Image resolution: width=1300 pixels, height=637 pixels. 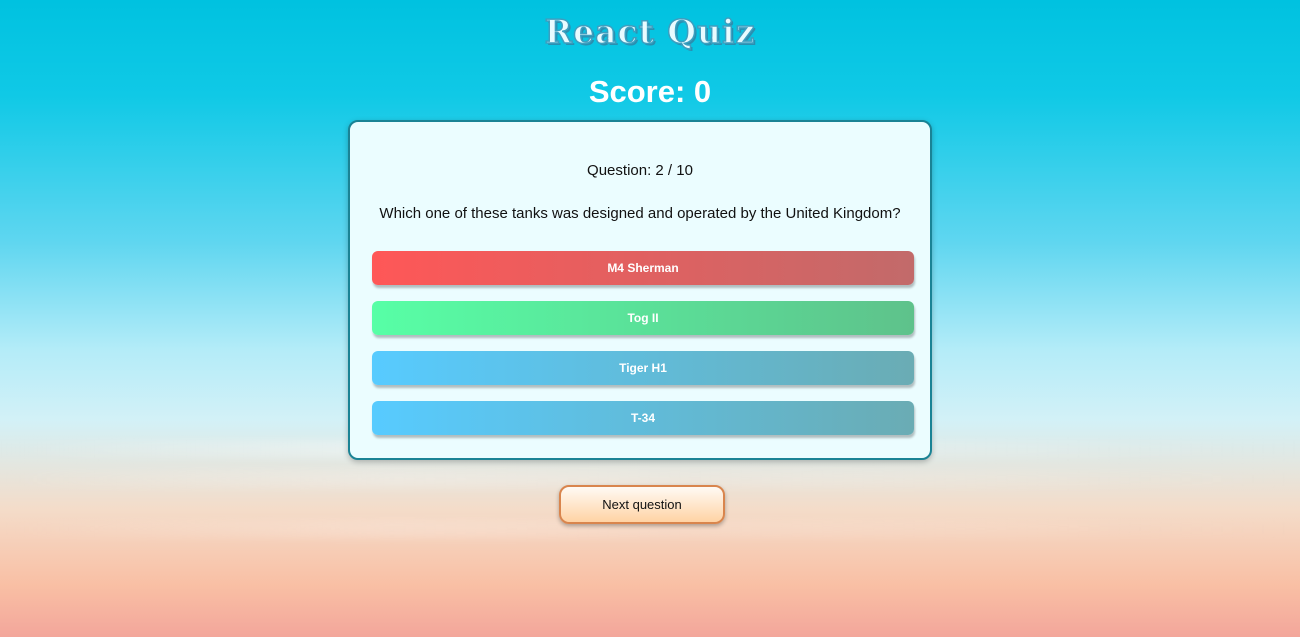 I want to click on next-question-button: Next question, so click(x=642, y=504).